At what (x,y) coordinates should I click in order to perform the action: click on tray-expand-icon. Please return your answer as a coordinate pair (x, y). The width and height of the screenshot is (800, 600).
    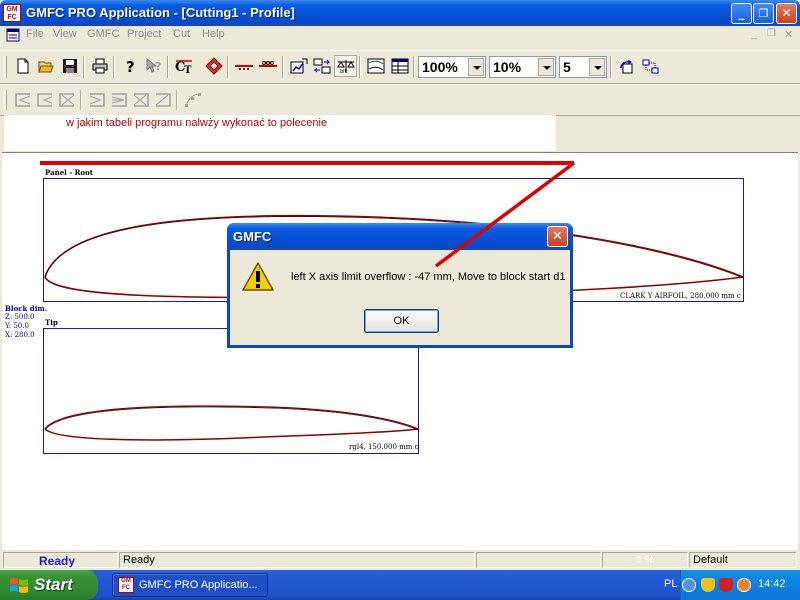
    Looking at the image, I should click on (689, 585).